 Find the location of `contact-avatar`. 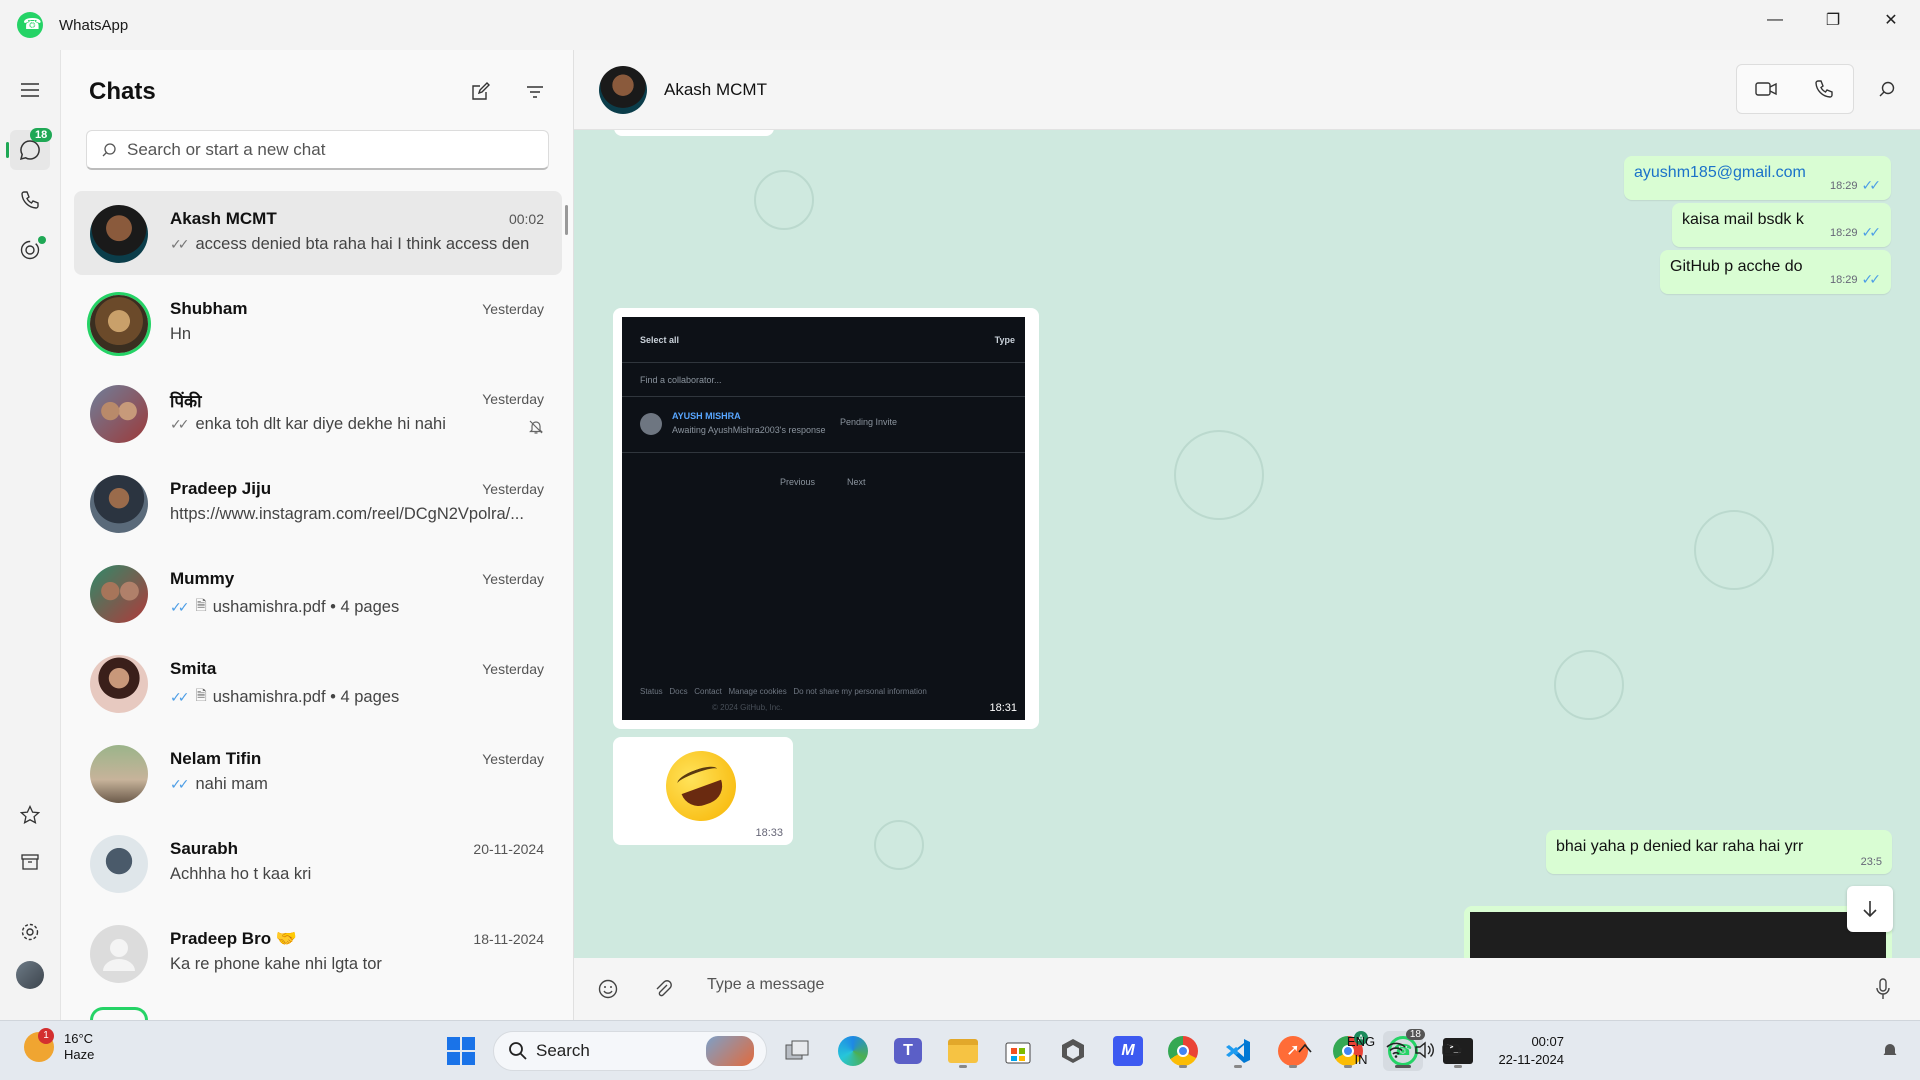

contact-avatar is located at coordinates (623, 90).